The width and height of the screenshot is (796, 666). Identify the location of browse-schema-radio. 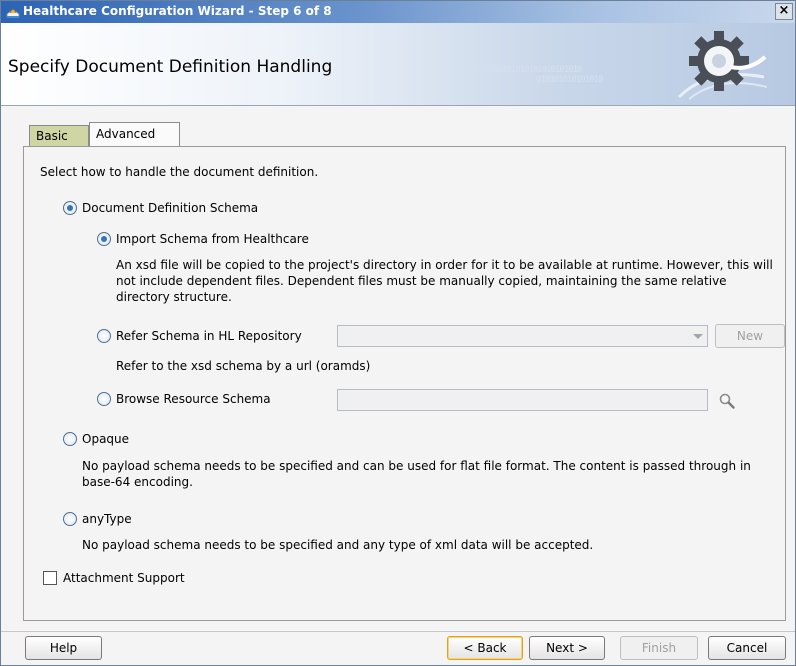
(104, 399).